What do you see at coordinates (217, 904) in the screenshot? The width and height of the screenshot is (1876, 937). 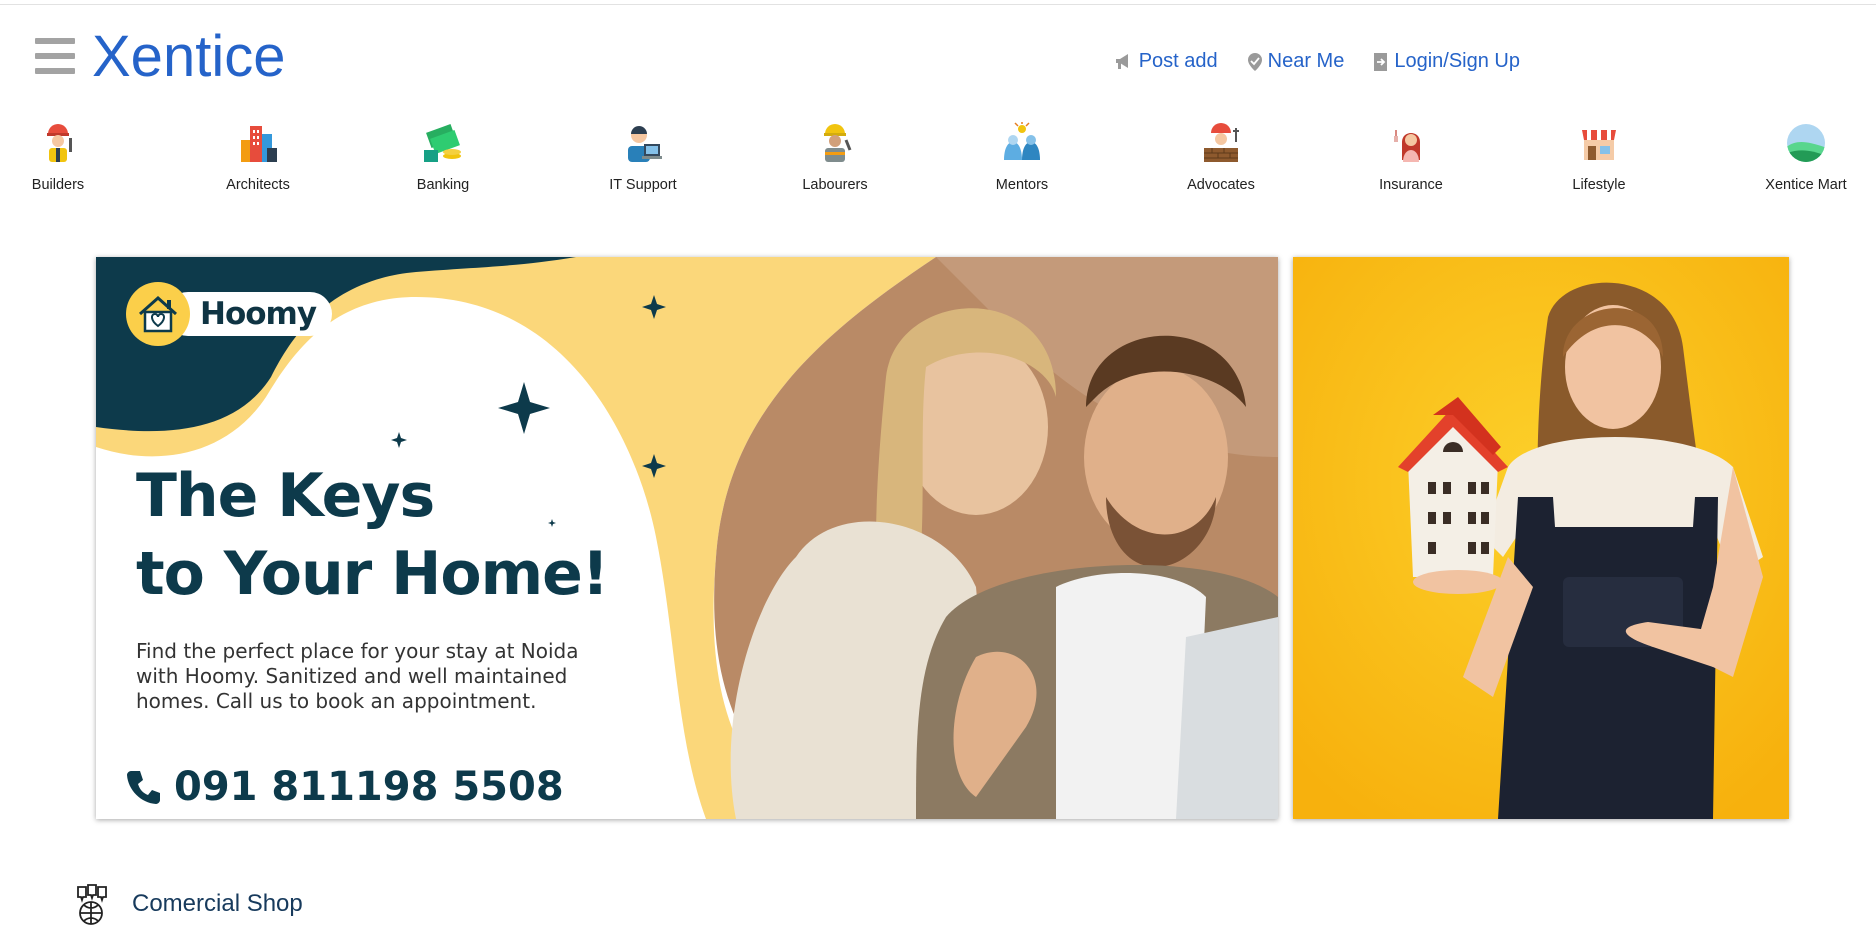 I see `section-title: Comercial Shop` at bounding box center [217, 904].